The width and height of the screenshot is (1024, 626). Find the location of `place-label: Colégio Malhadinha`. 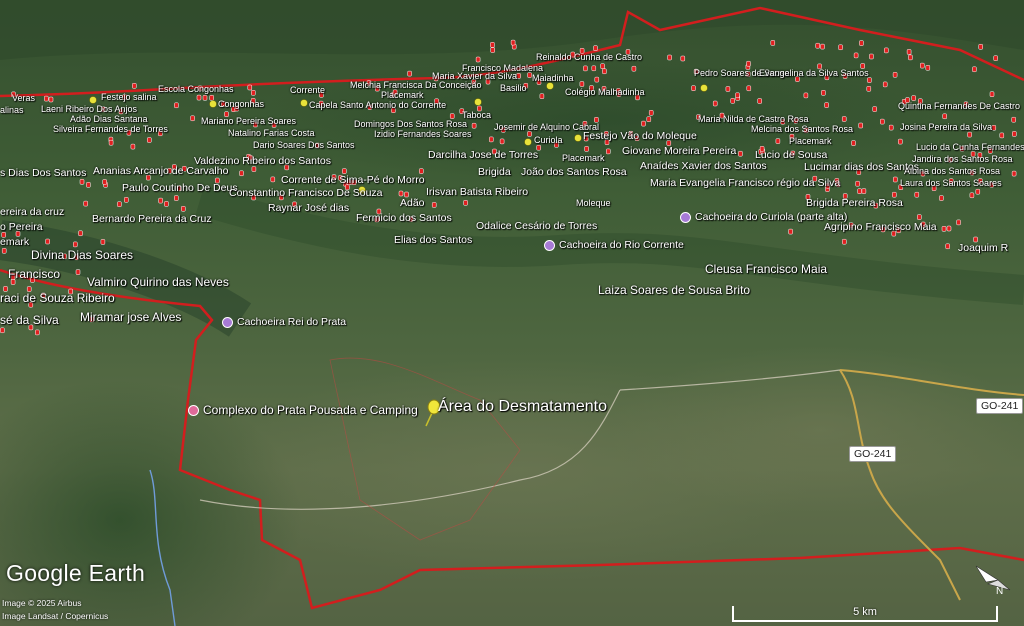

place-label: Colégio Malhadinha is located at coordinates (605, 92).